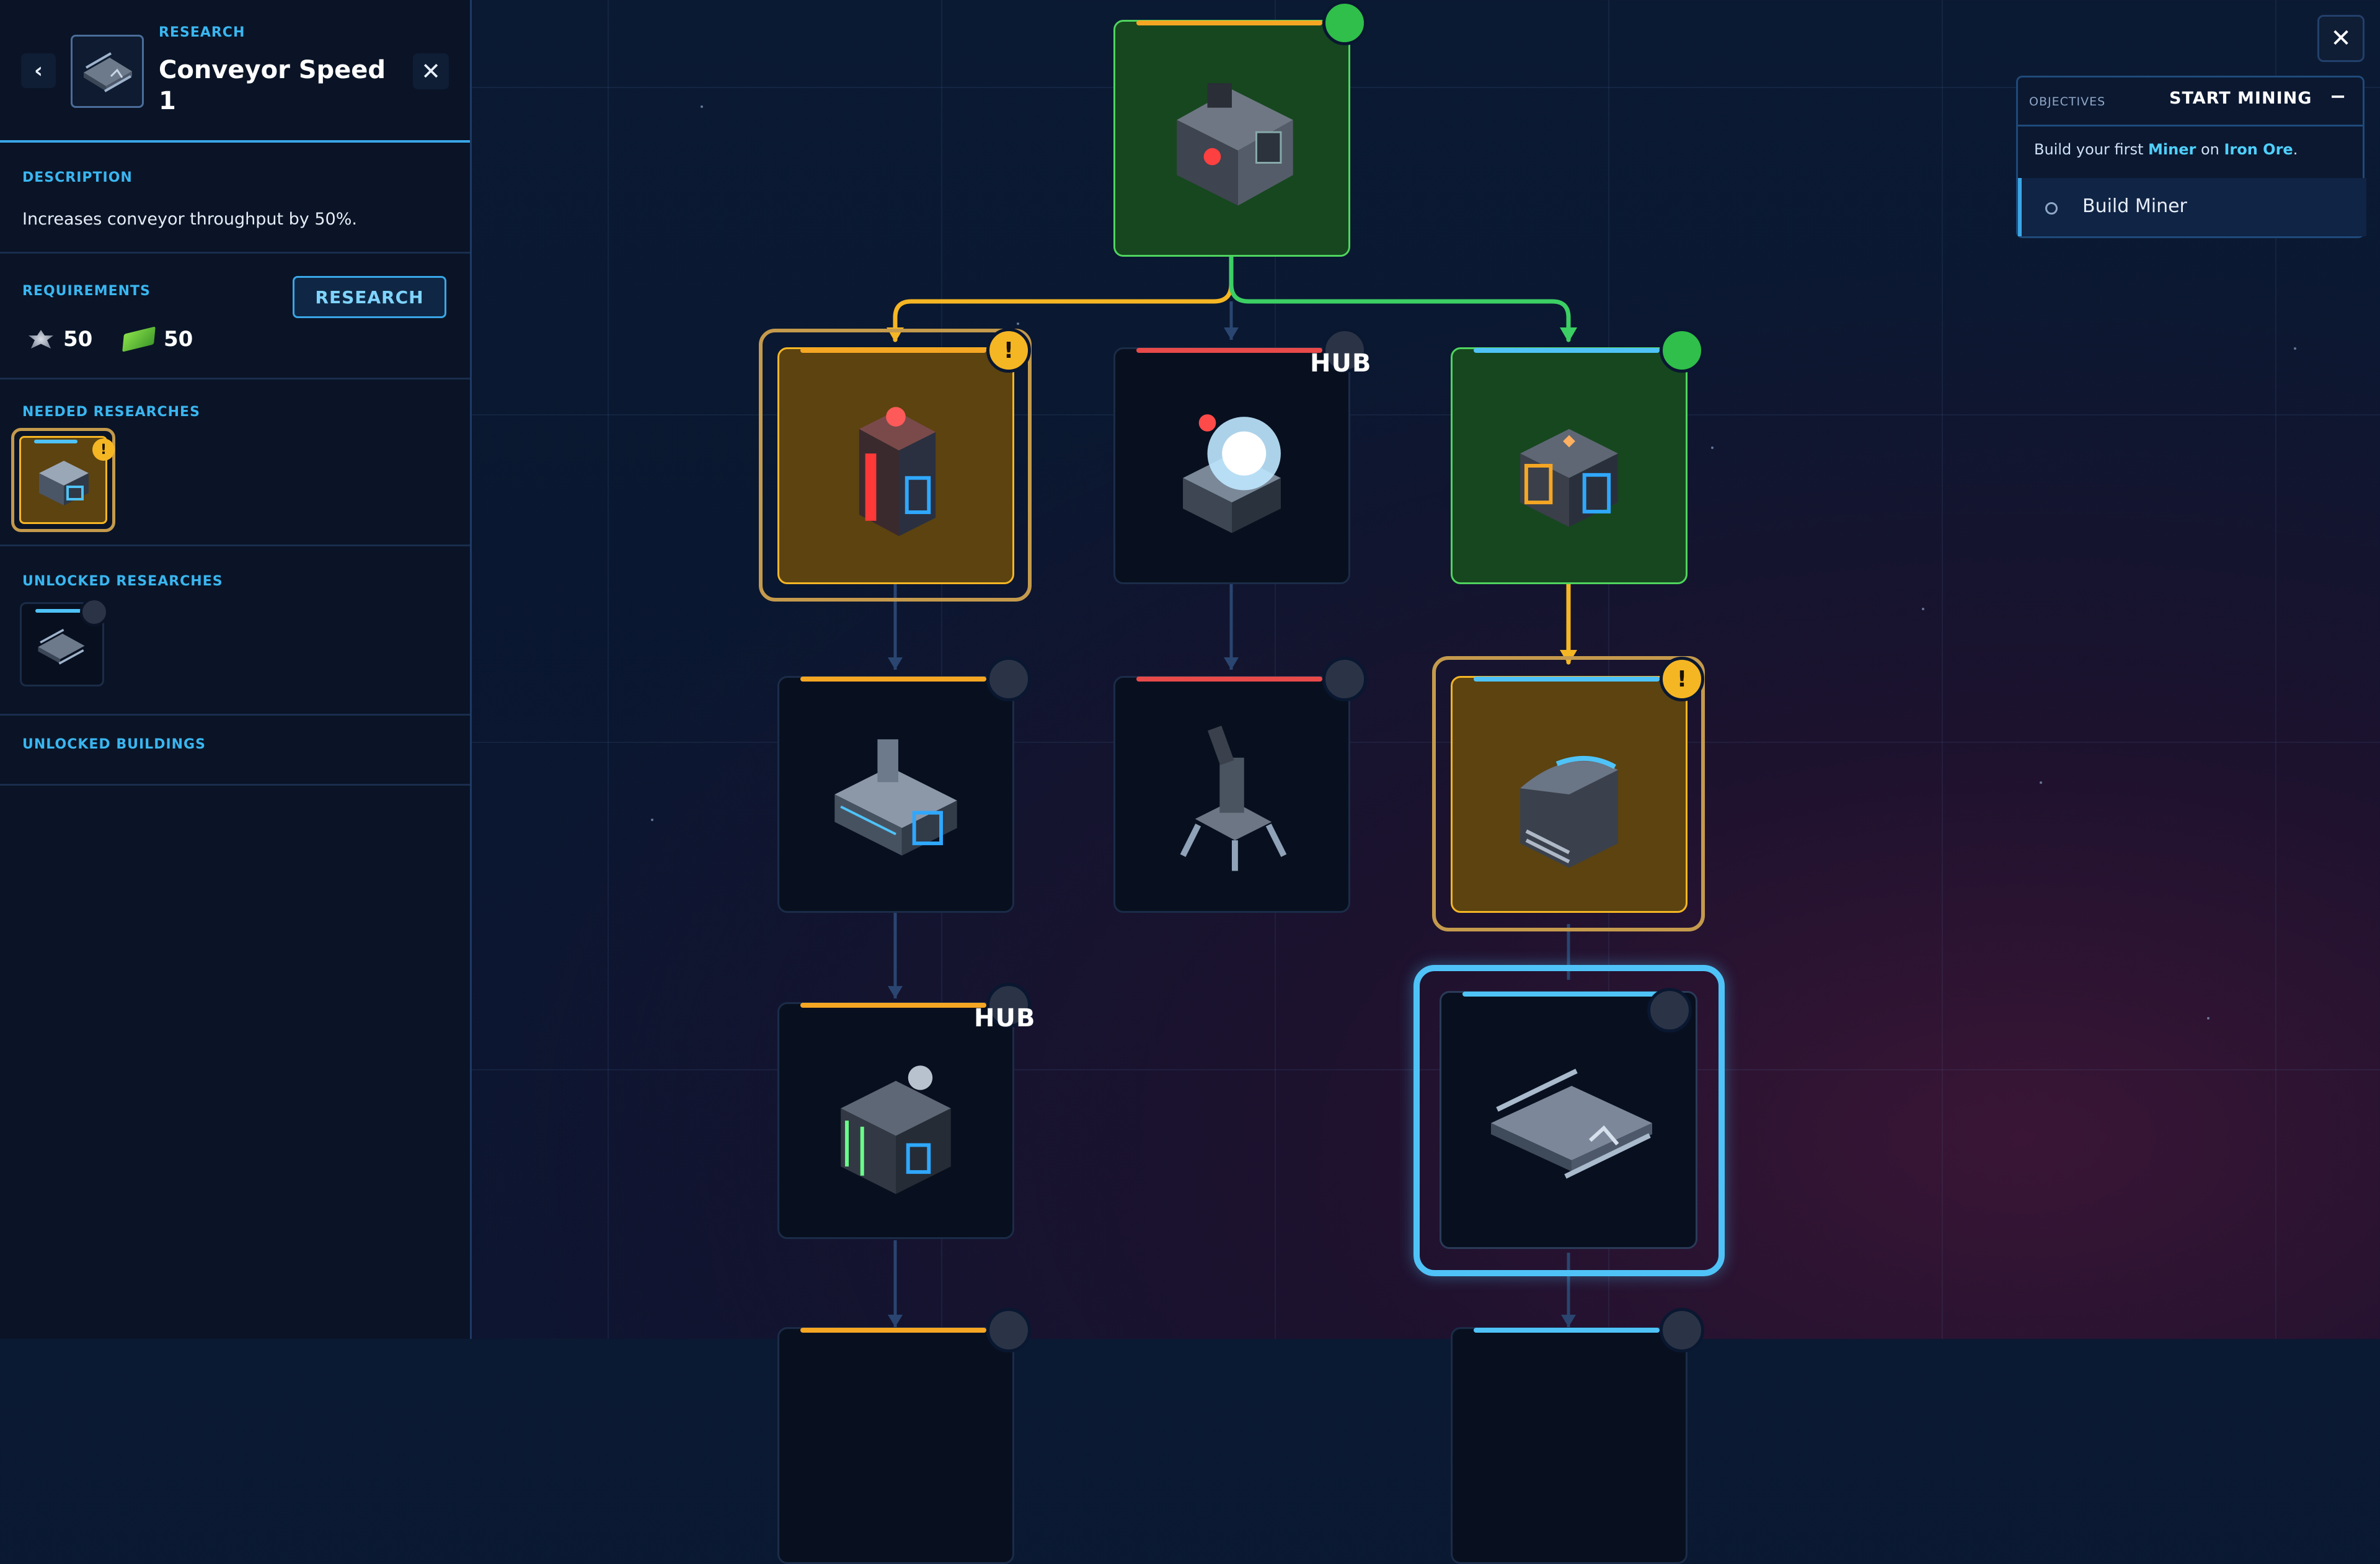  What do you see at coordinates (235, 463) in the screenshot?
I see `needed-researches-section: NEEDED RESEARCHES !` at bounding box center [235, 463].